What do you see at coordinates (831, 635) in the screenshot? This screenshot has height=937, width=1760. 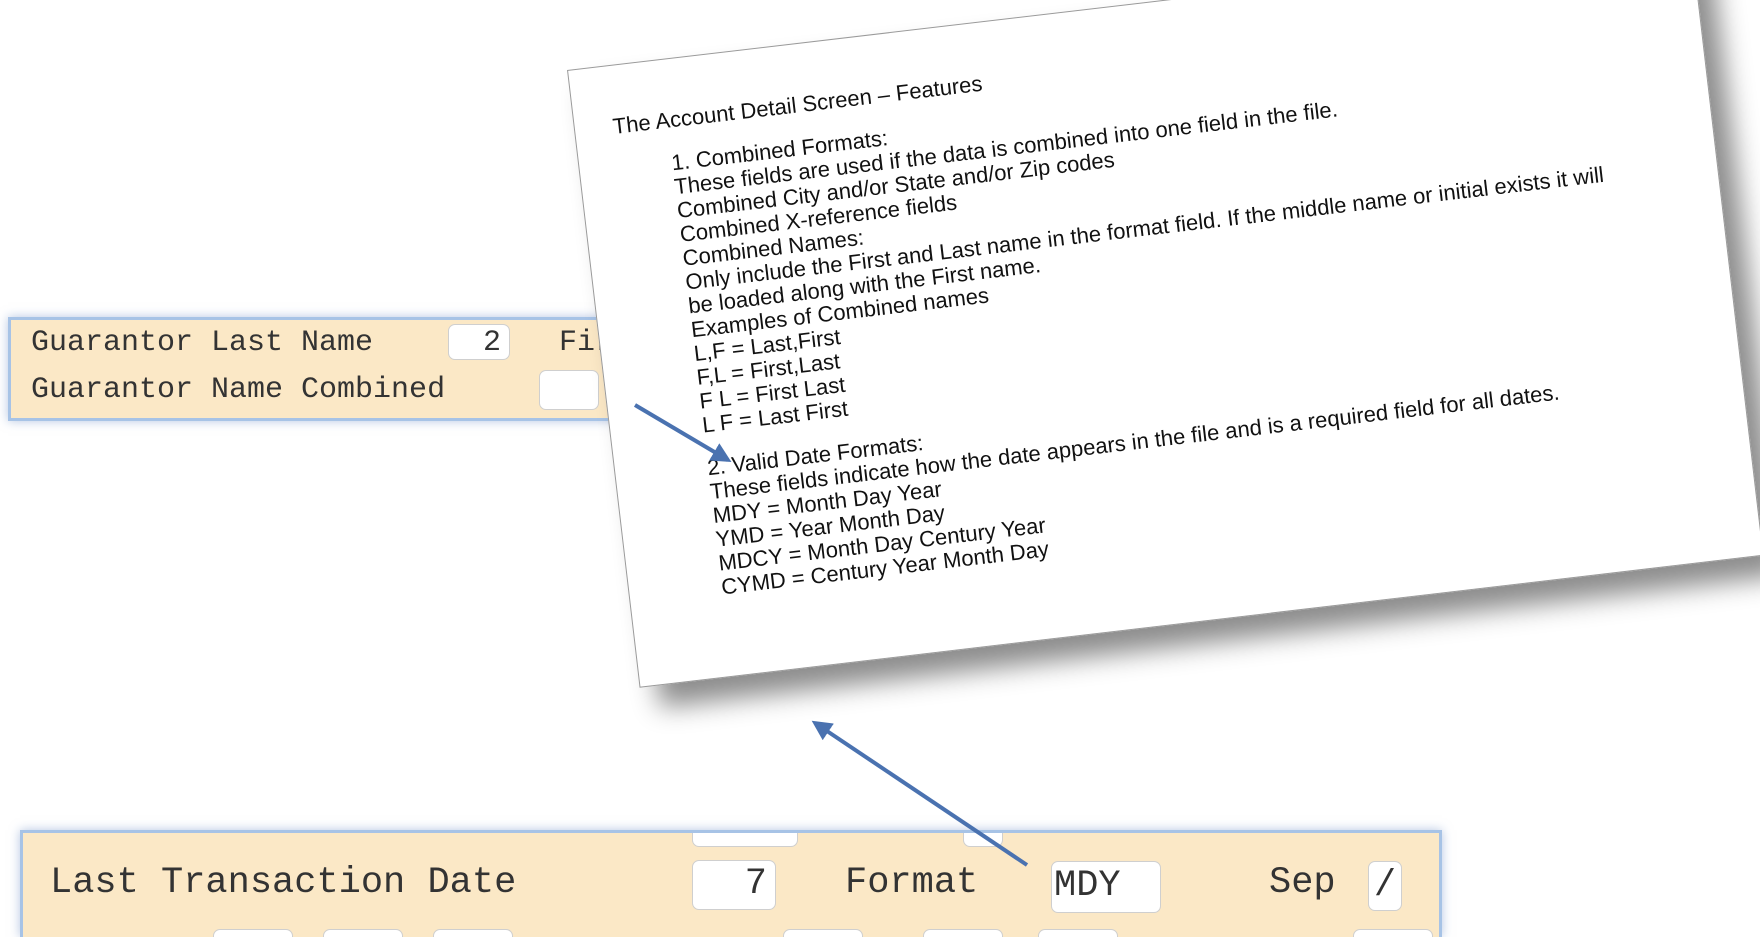 I see `callout-arrows` at bounding box center [831, 635].